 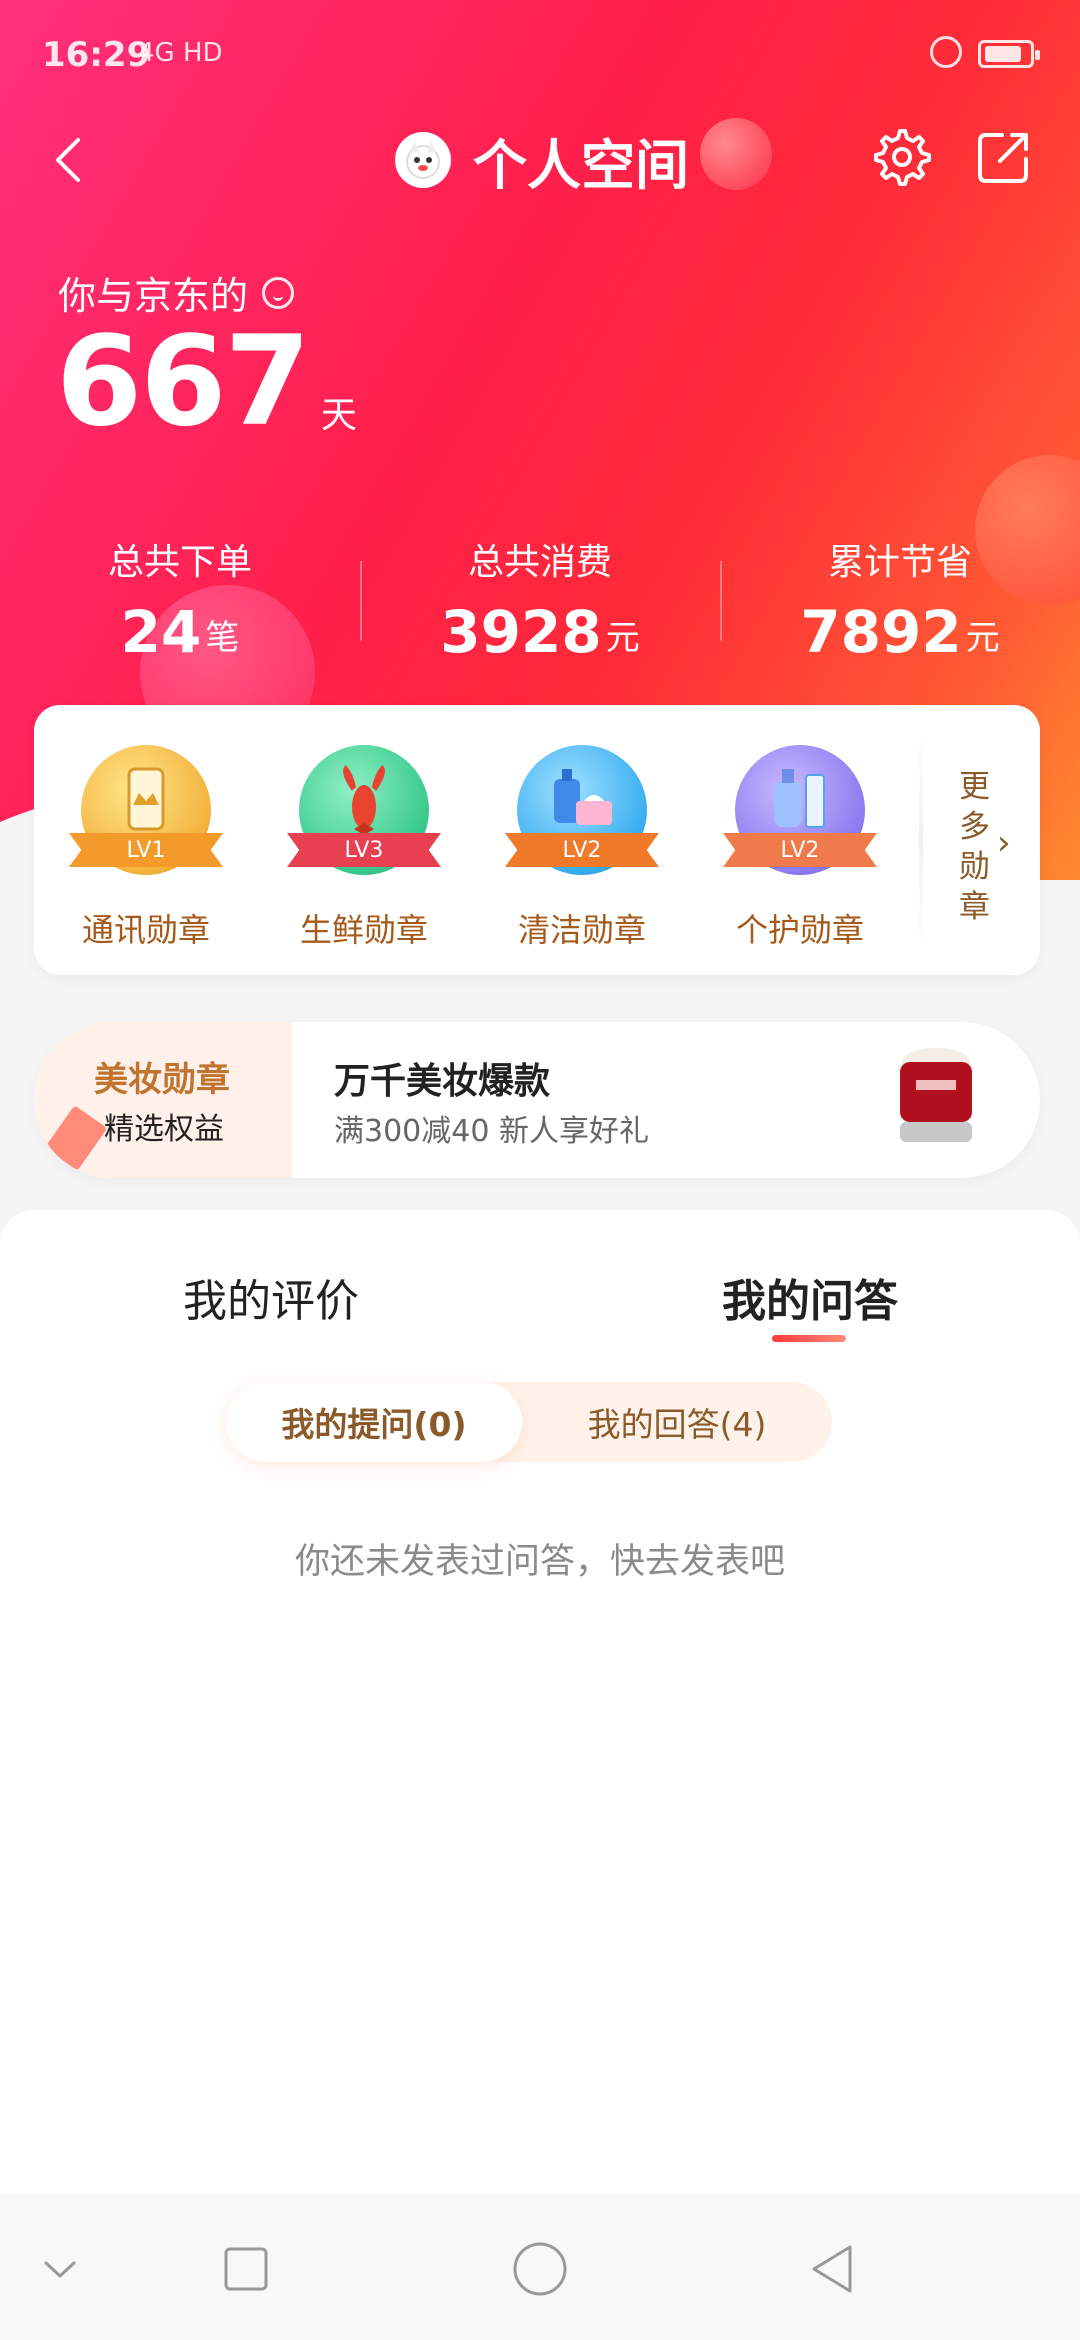 I want to click on beauty-promo-banner: 美妆勋章 精选权益 万千美妆爆款 满300减40 新人享好礼, so click(x=537, y=1100).